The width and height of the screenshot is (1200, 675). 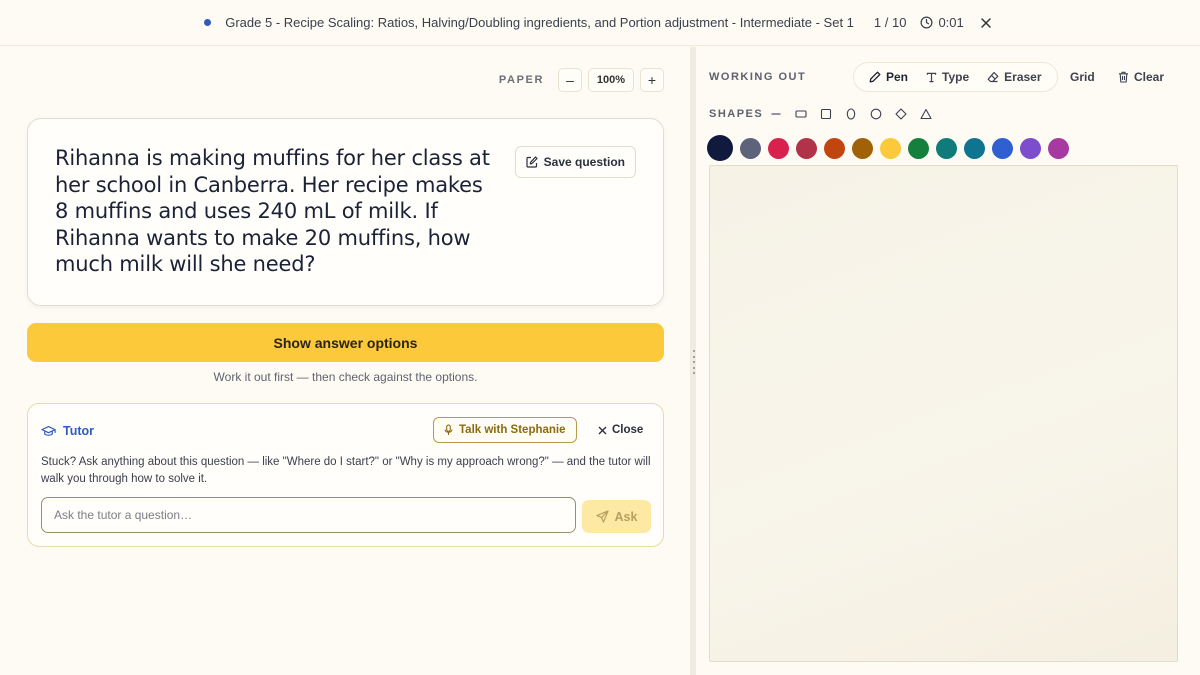 I want to click on timer-value: 0:01, so click(x=951, y=22).